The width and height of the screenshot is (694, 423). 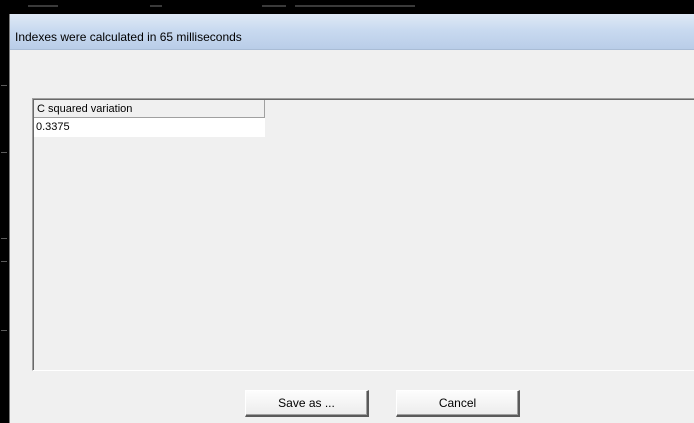 What do you see at coordinates (4, 211) in the screenshot?
I see `background-window-left-edge` at bounding box center [4, 211].